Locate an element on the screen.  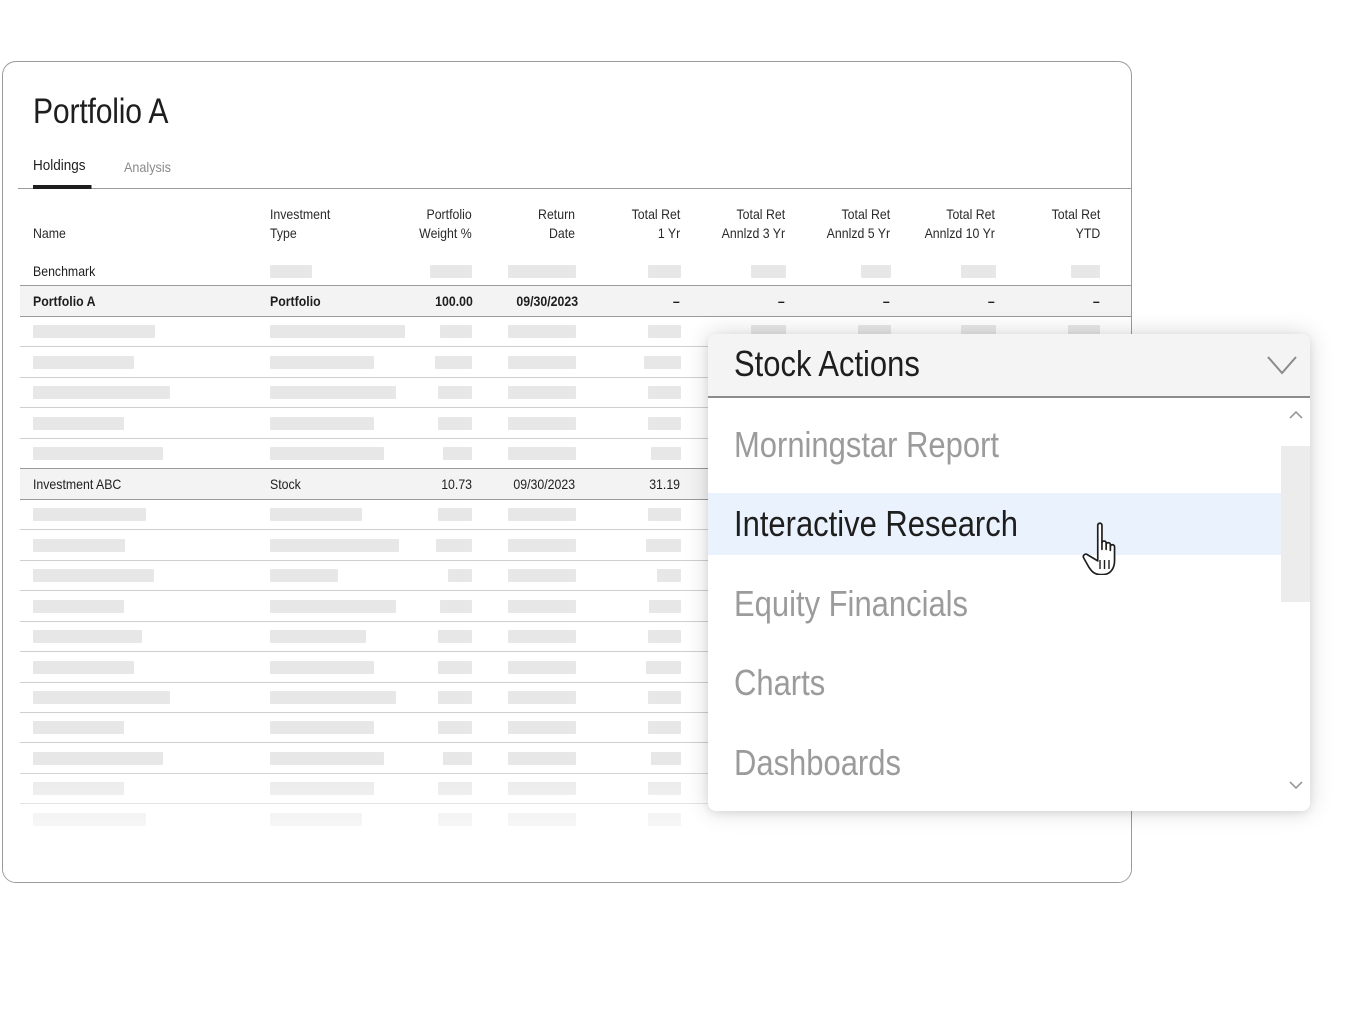
portfolio-type: Portfolio is located at coordinates (295, 301).